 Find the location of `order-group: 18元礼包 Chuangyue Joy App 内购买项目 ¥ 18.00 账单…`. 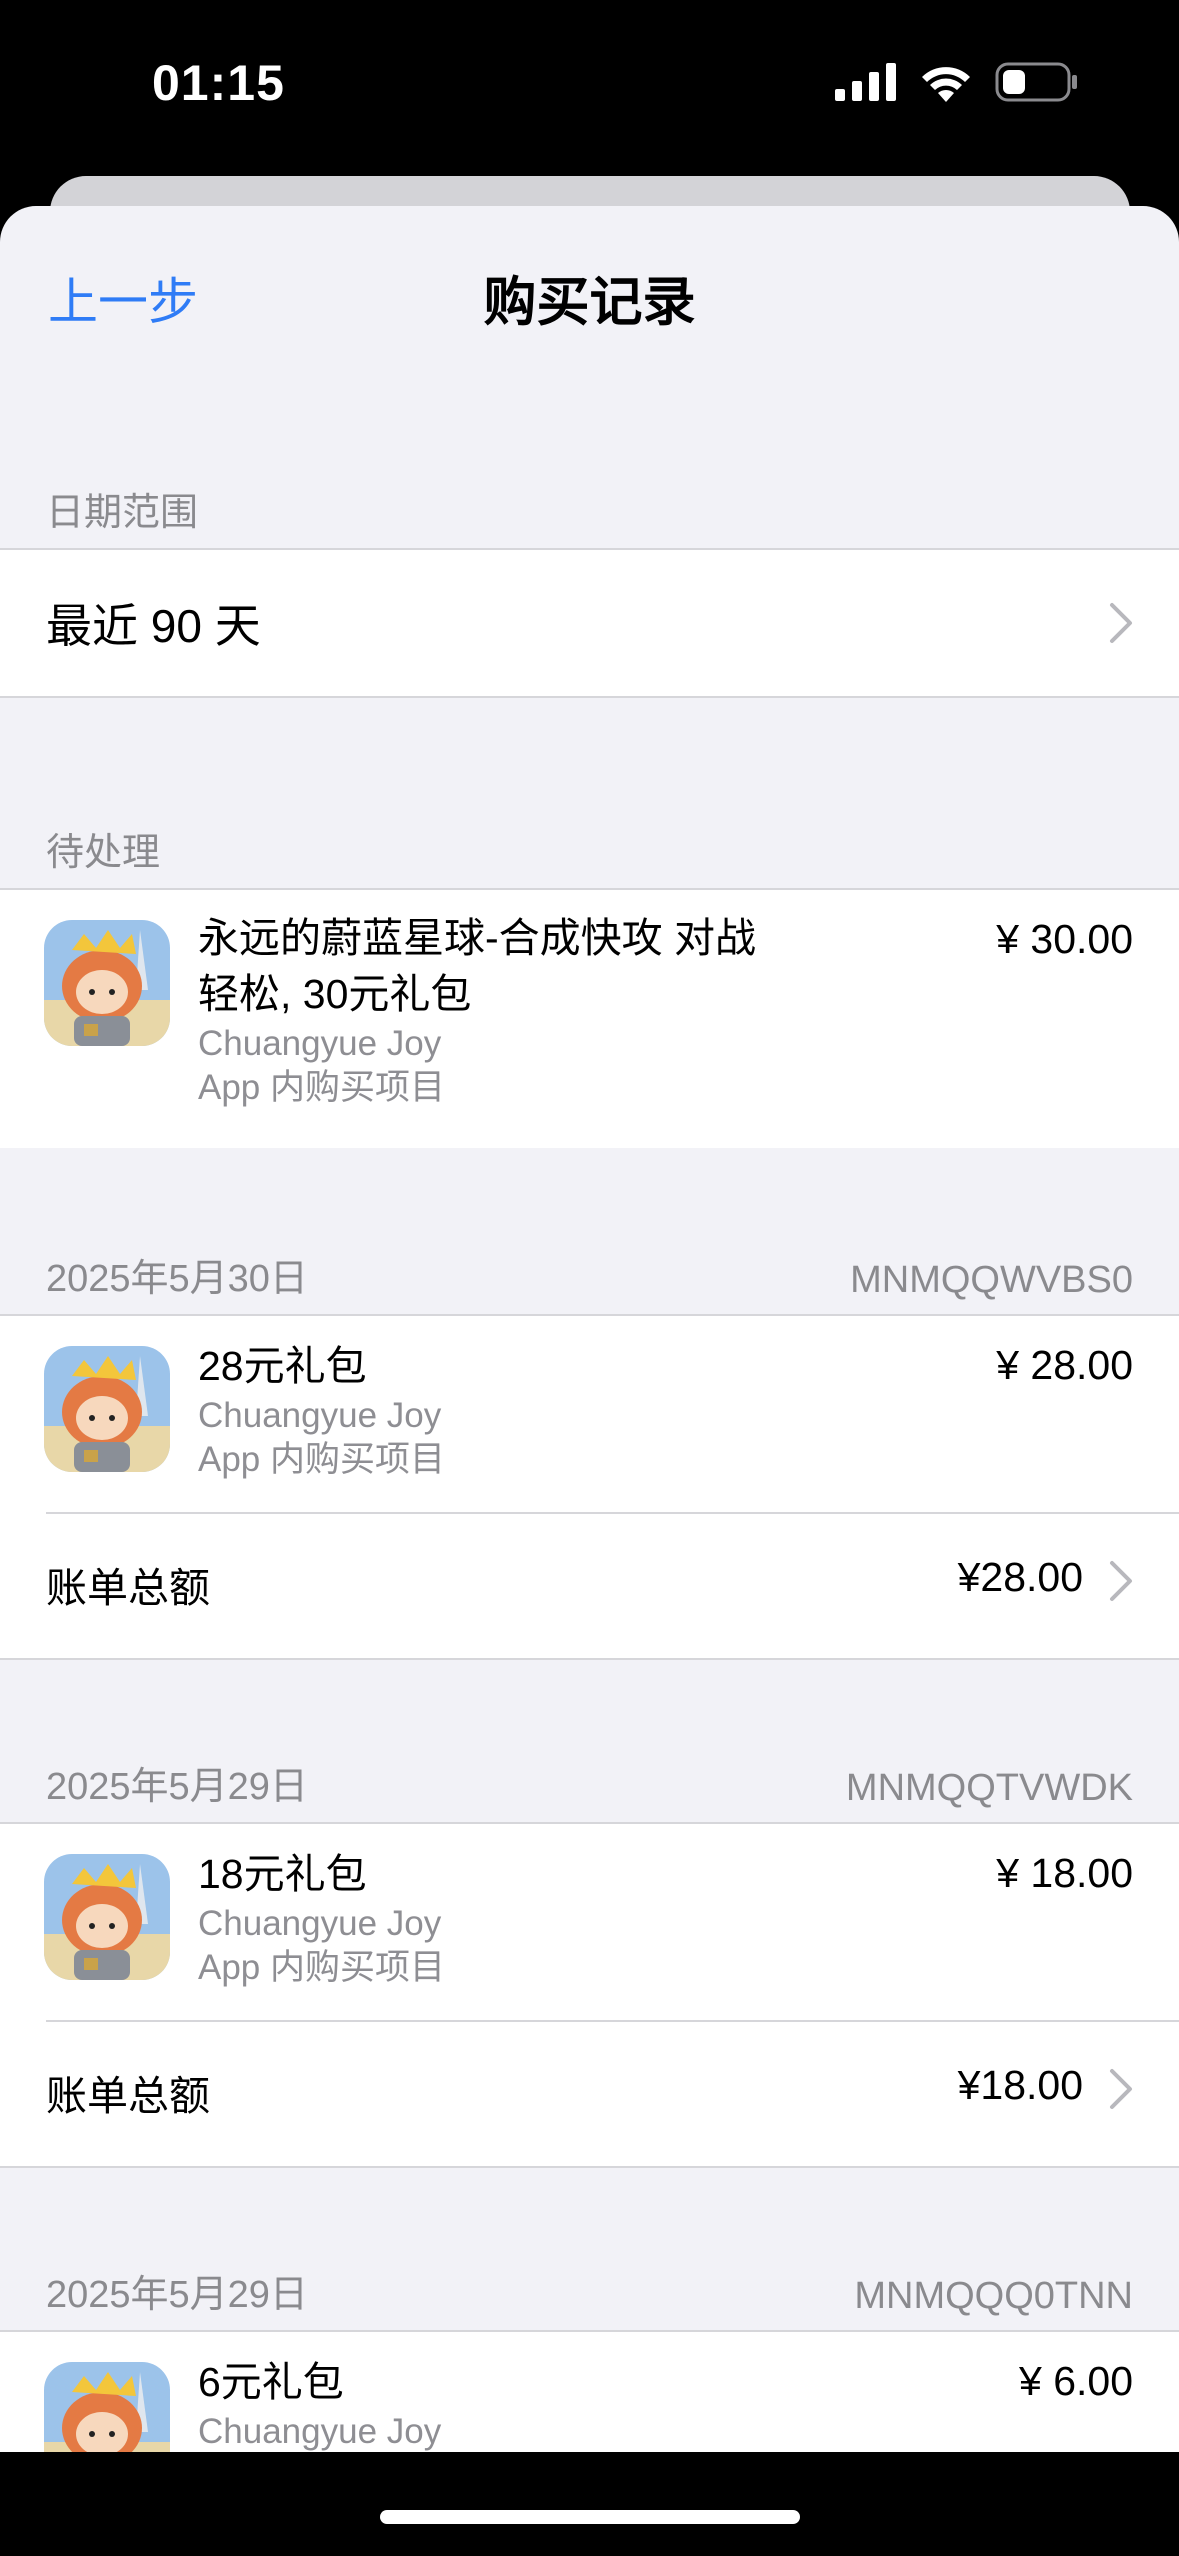

order-group: 18元礼包 Chuangyue Joy App 内购买项目 ¥ 18.00 账单… is located at coordinates (589, 1995).